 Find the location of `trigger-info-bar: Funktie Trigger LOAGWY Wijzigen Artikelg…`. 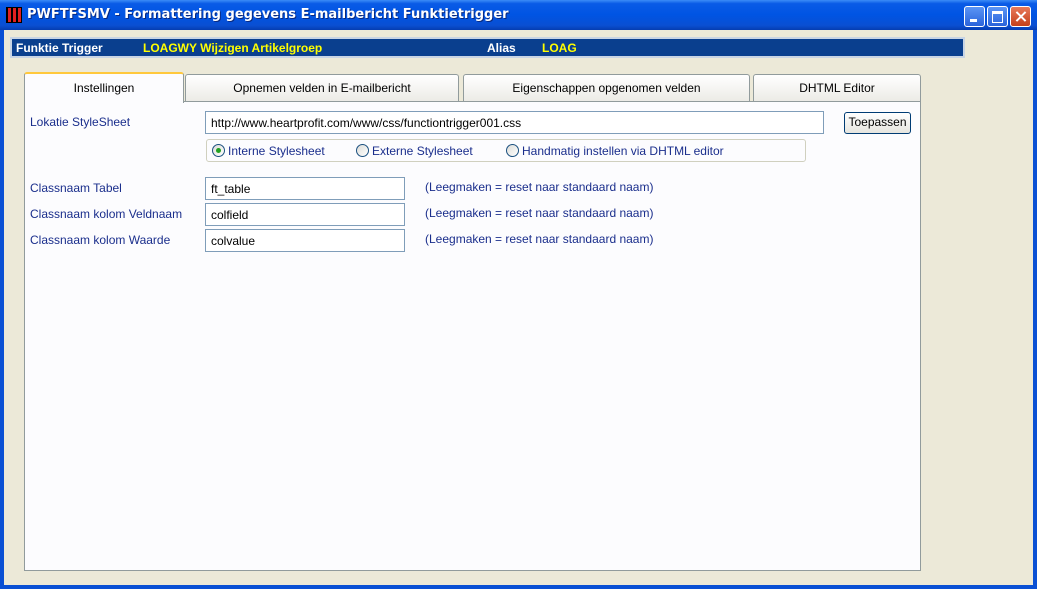

trigger-info-bar: Funktie Trigger LOAGWY Wijzigen Artikelg… is located at coordinates (487, 47).